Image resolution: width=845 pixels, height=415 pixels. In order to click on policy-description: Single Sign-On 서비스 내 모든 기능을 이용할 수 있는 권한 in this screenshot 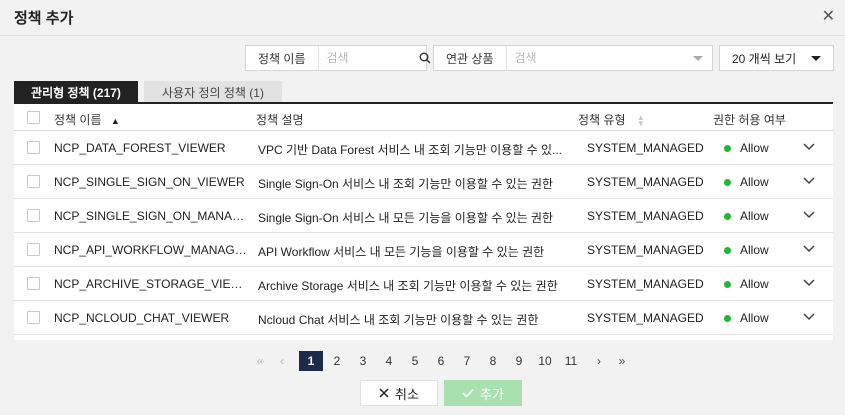, I will do `click(406, 218)`.